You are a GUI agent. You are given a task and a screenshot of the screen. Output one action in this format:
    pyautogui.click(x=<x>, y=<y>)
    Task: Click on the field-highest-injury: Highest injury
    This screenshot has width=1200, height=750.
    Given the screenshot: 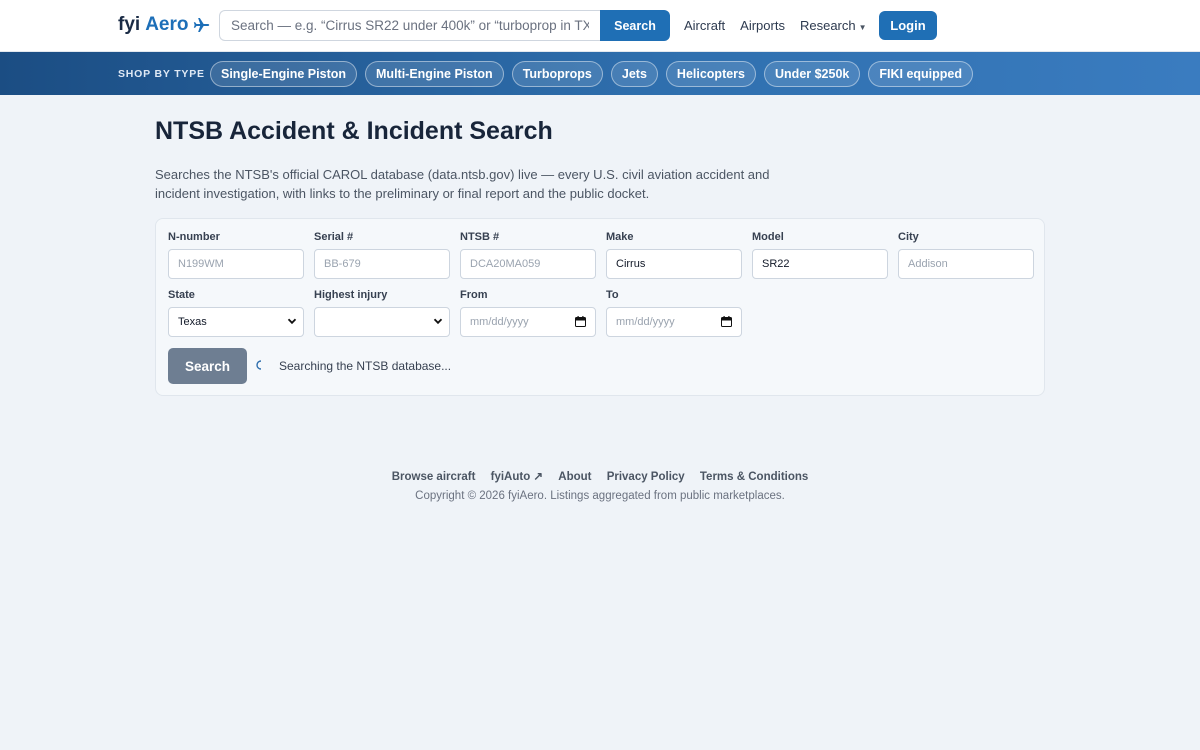 What is the action you would take?
    pyautogui.click(x=382, y=313)
    